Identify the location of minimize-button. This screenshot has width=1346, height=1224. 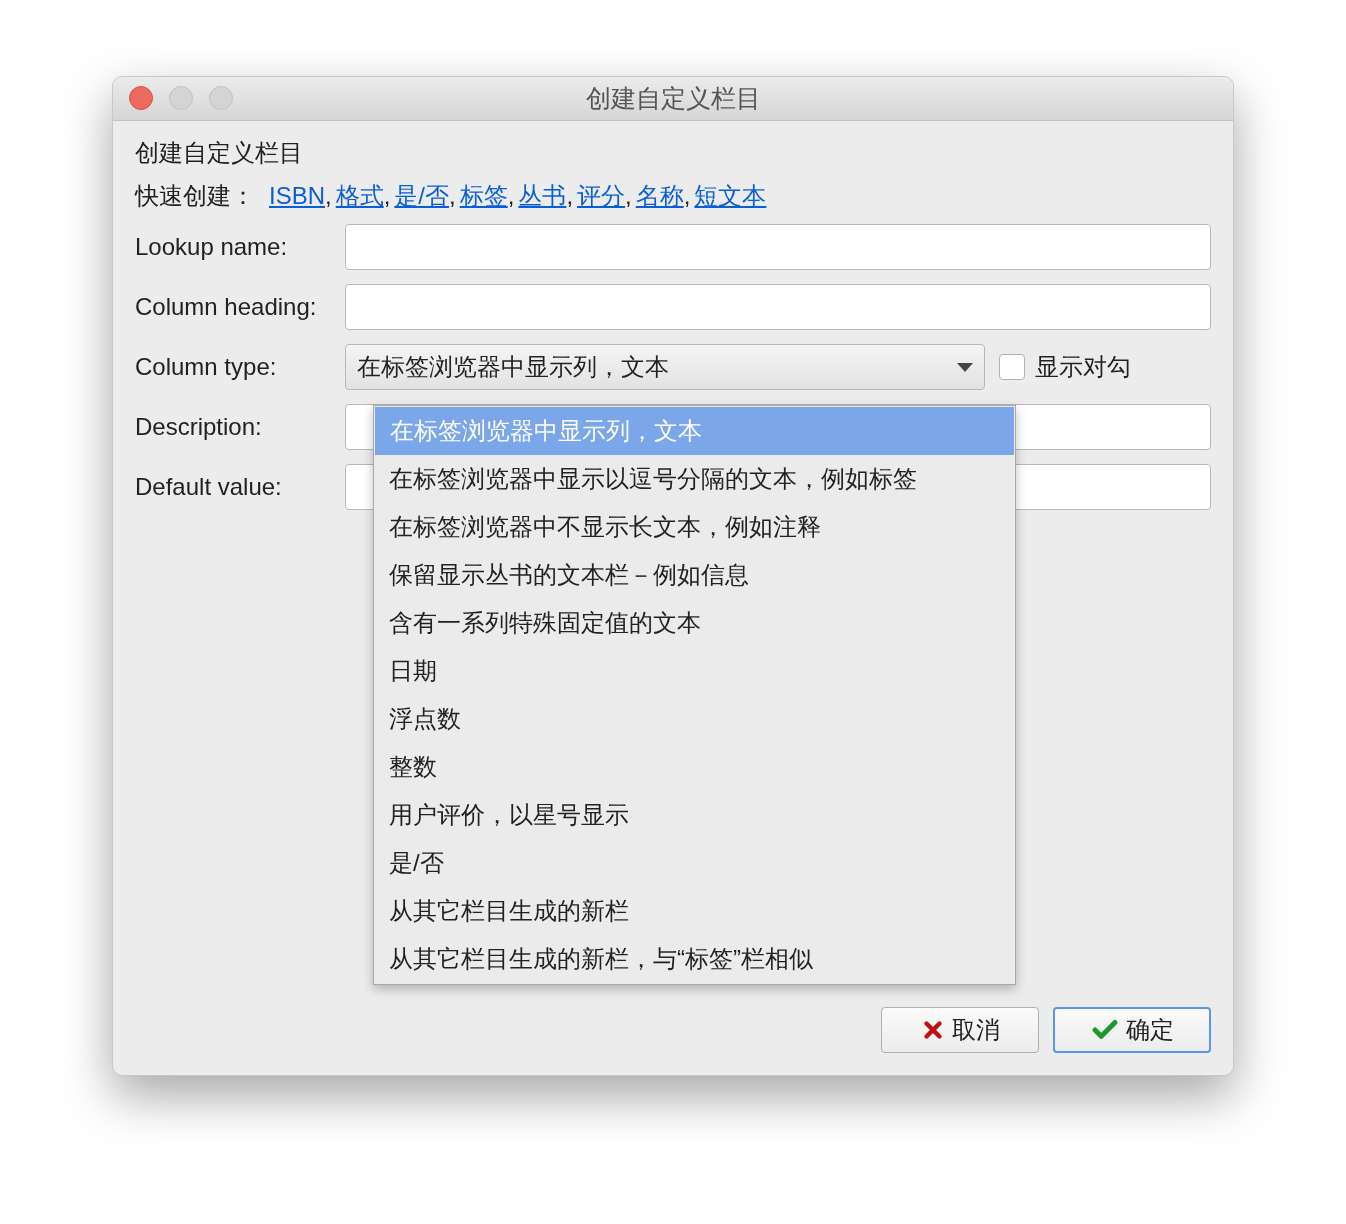
(181, 98).